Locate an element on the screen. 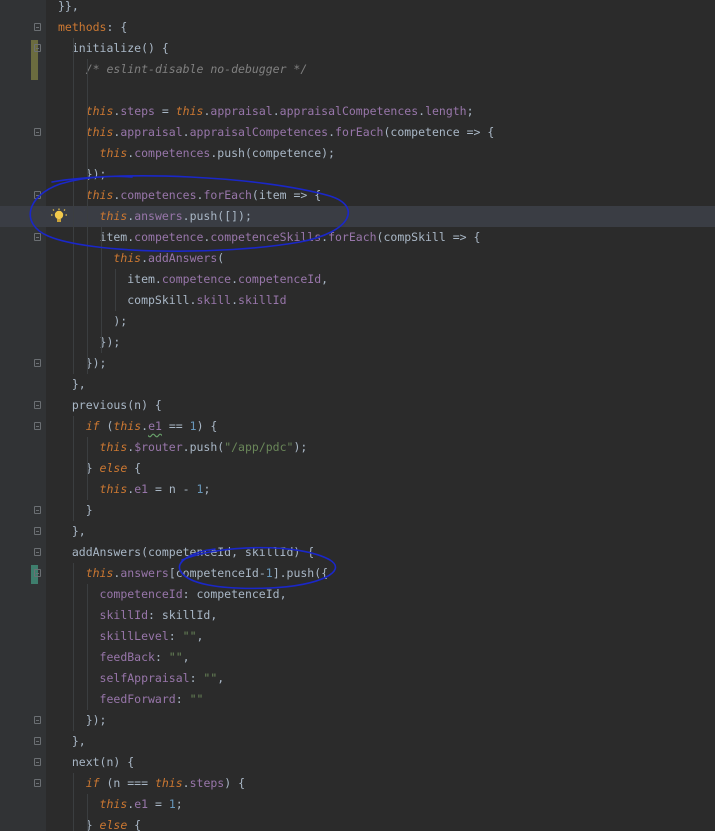  code-token: competence is located at coordinates (196, 279).